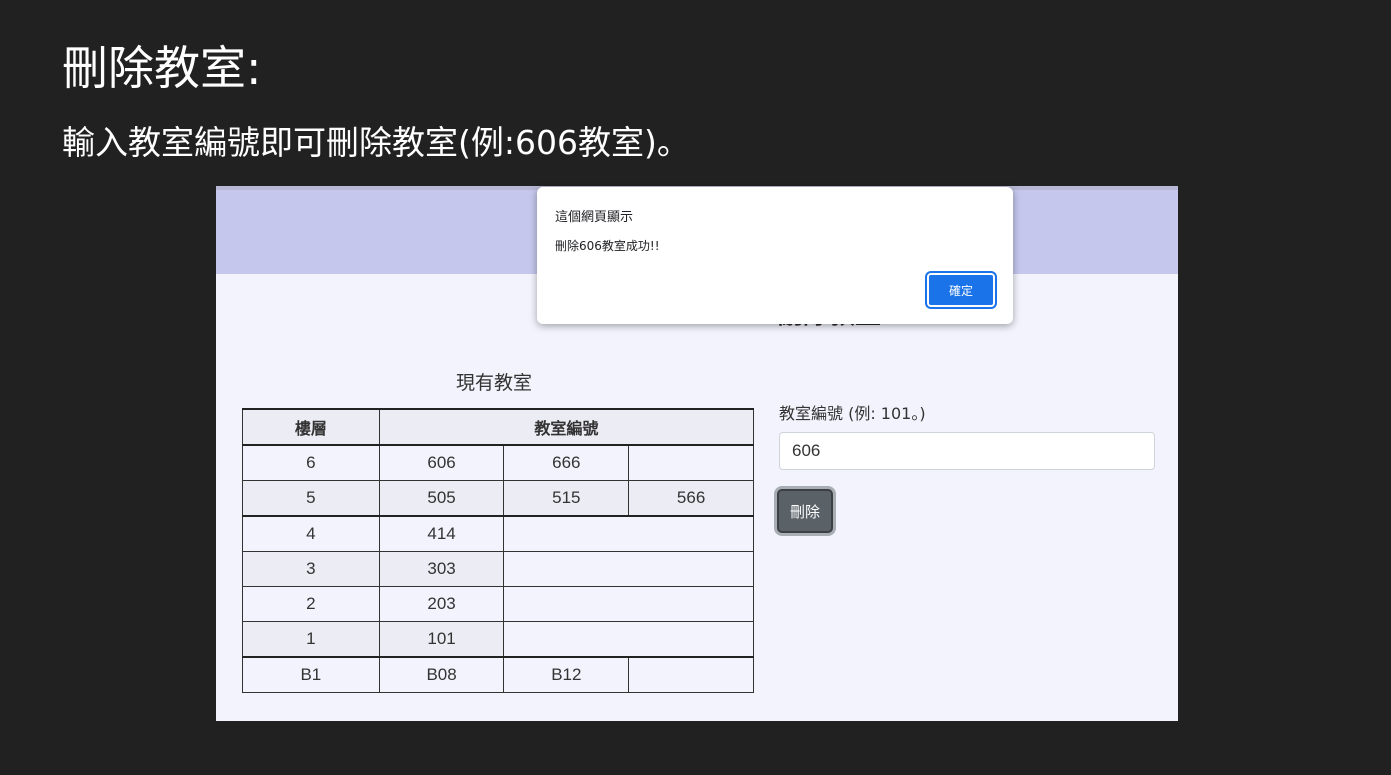  Describe the element at coordinates (311, 569) in the screenshot. I see `floor-cell: 3` at that location.